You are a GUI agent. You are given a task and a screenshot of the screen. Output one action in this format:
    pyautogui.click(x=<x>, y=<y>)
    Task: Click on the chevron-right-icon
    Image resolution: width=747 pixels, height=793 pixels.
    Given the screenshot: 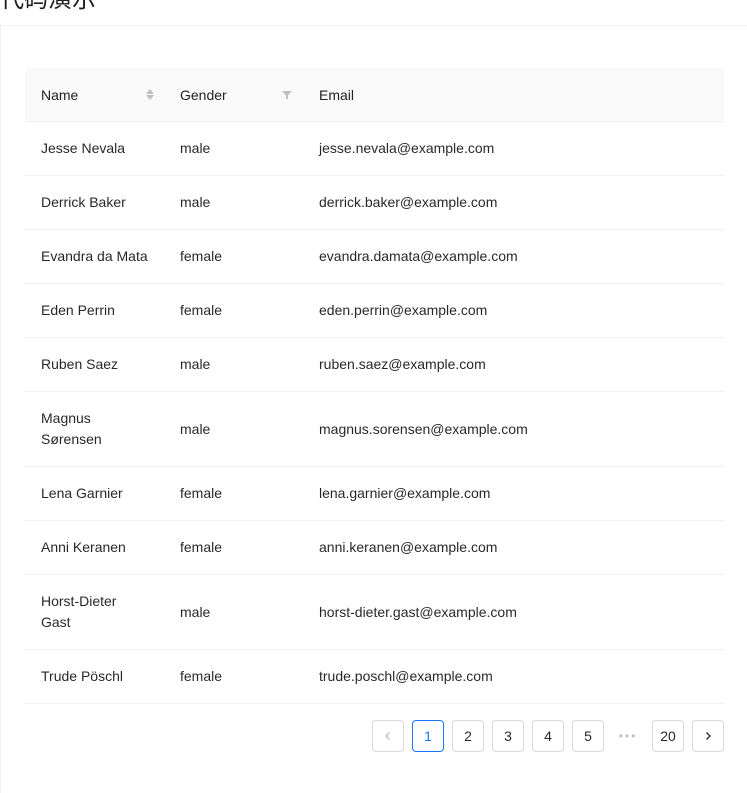 What is the action you would take?
    pyautogui.click(x=708, y=736)
    